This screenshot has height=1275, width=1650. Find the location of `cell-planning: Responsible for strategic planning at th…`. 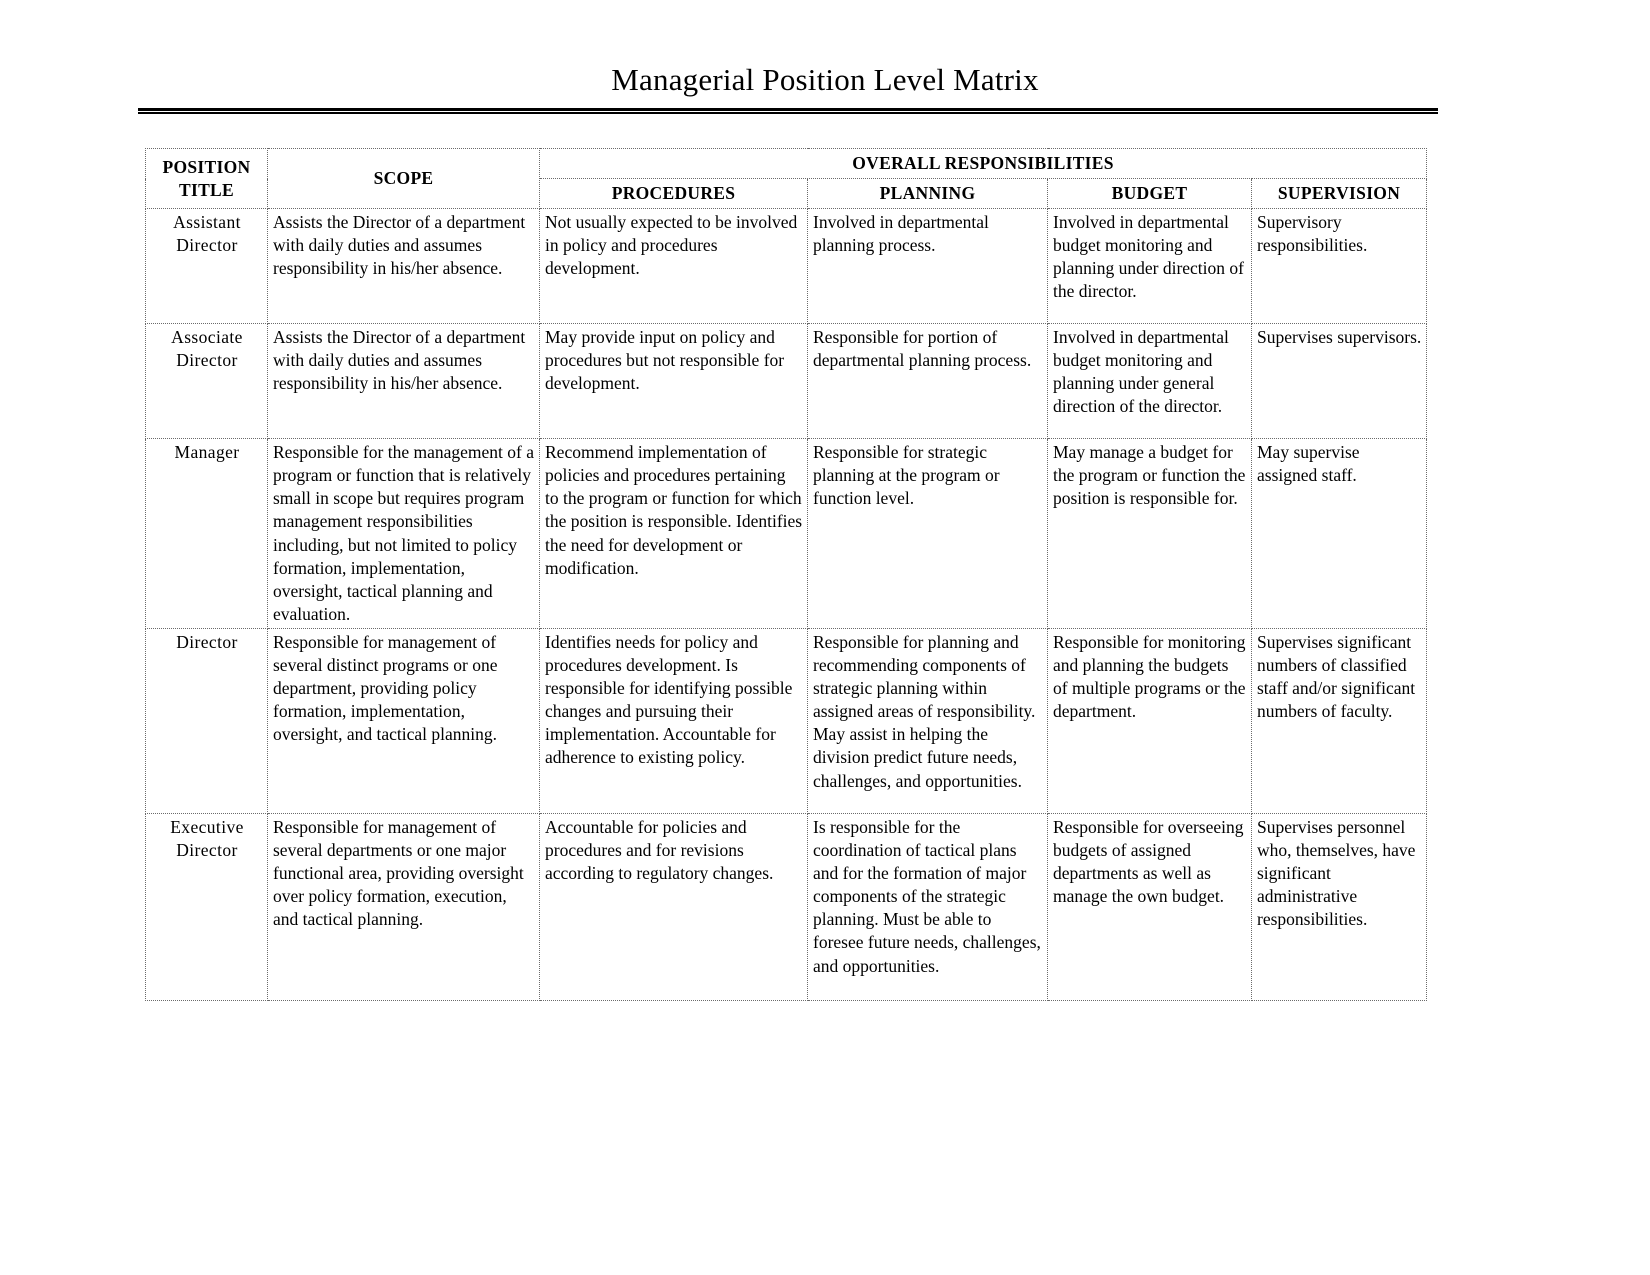

cell-planning: Responsible for strategic planning at th… is located at coordinates (927, 533).